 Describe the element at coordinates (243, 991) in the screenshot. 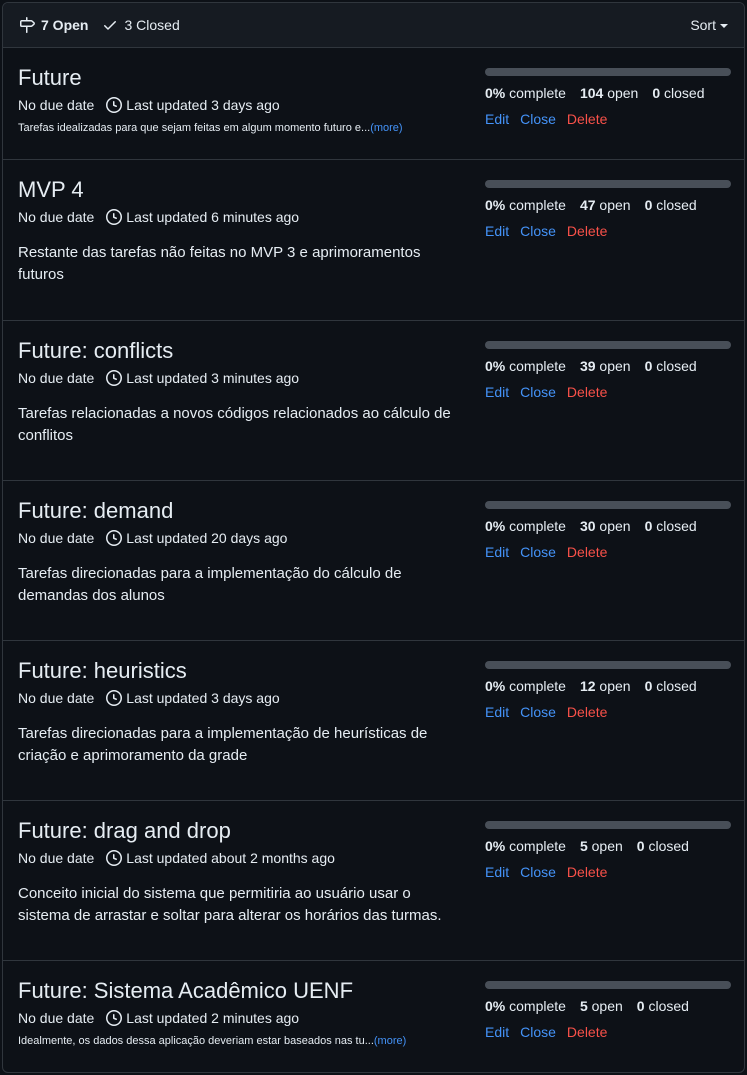

I see `milestone-title: Future: Sistema Acadêmico UENF` at that location.